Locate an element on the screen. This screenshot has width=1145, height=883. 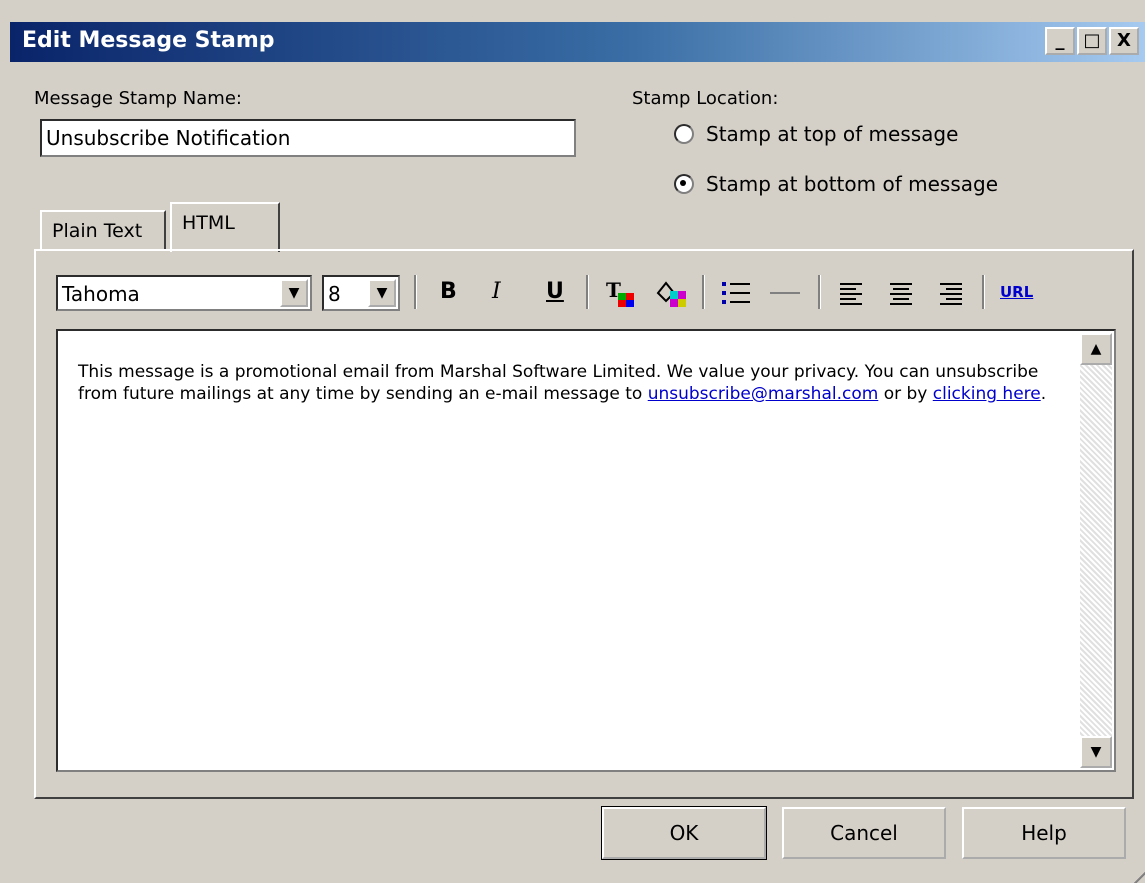
radio-top-label: Stamp at top of message is located at coordinates (832, 134).